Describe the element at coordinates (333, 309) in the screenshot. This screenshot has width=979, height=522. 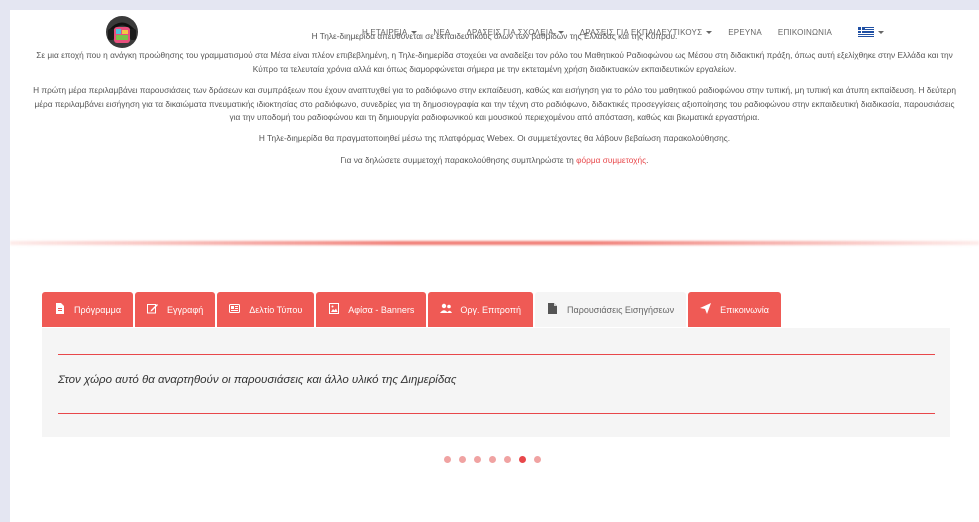
I see `image-file-icon` at that location.